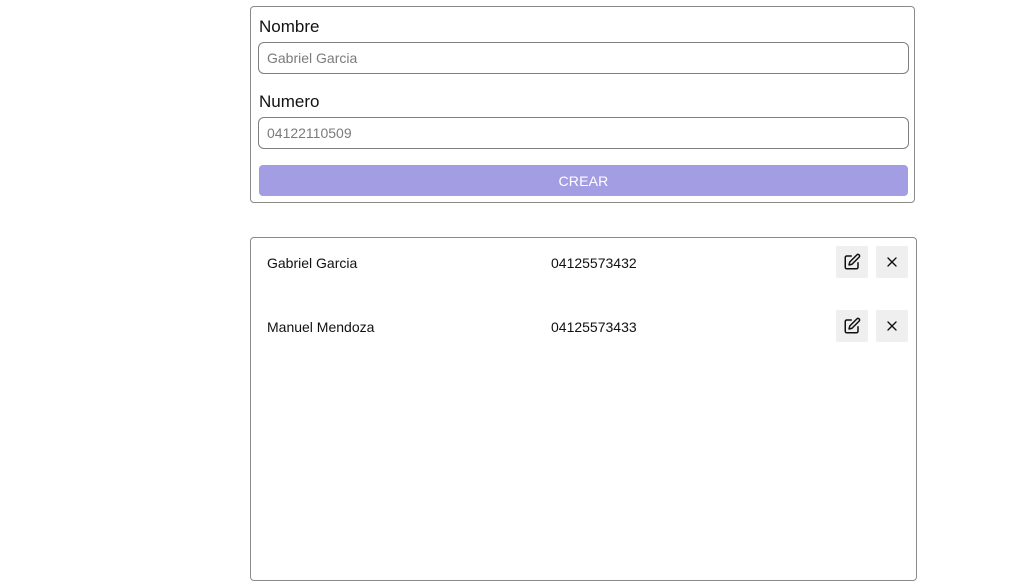  What do you see at coordinates (289, 101) in the screenshot?
I see `numero-label: Numero` at bounding box center [289, 101].